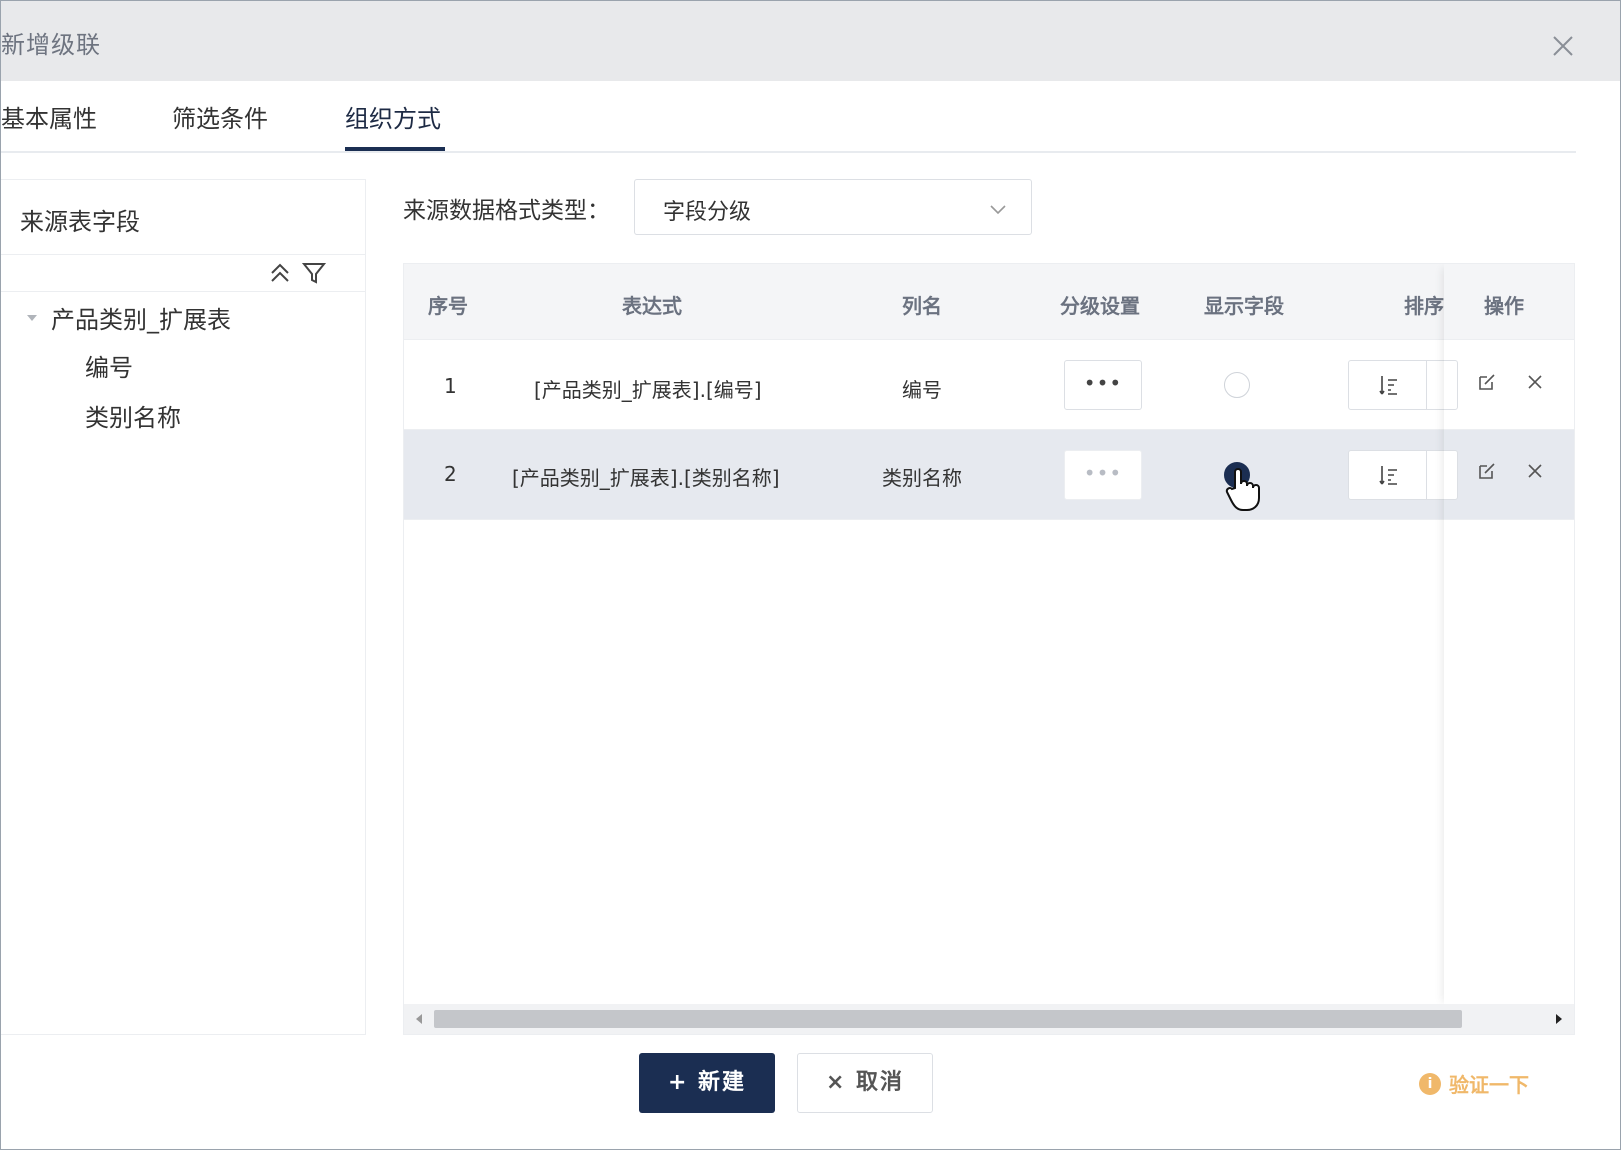 This screenshot has width=1621, height=1150. I want to click on table-row: 1 [产品类别_扩展表].[编号] 编号 •••, so click(989, 385).